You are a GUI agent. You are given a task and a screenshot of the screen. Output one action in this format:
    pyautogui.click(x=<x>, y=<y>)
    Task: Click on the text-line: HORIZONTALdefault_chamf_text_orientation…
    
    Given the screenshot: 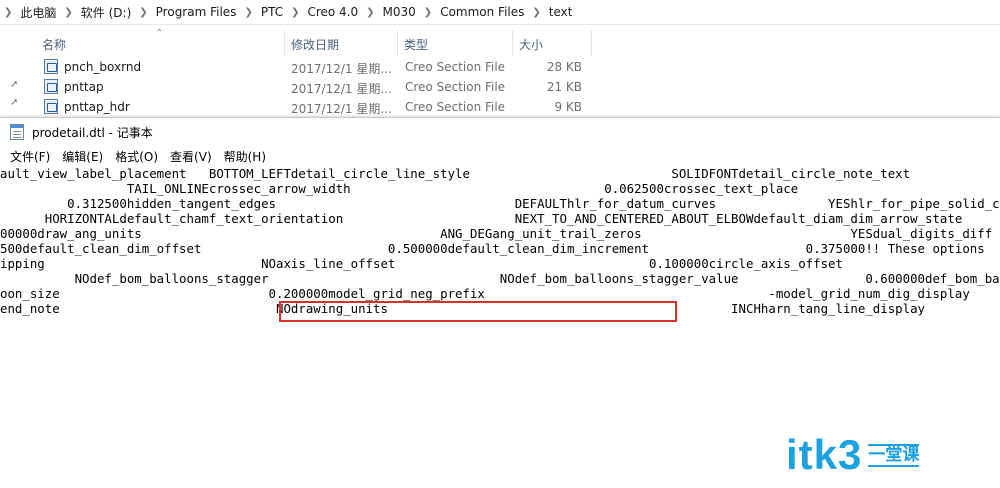 What is the action you would take?
    pyautogui.click(x=481, y=218)
    